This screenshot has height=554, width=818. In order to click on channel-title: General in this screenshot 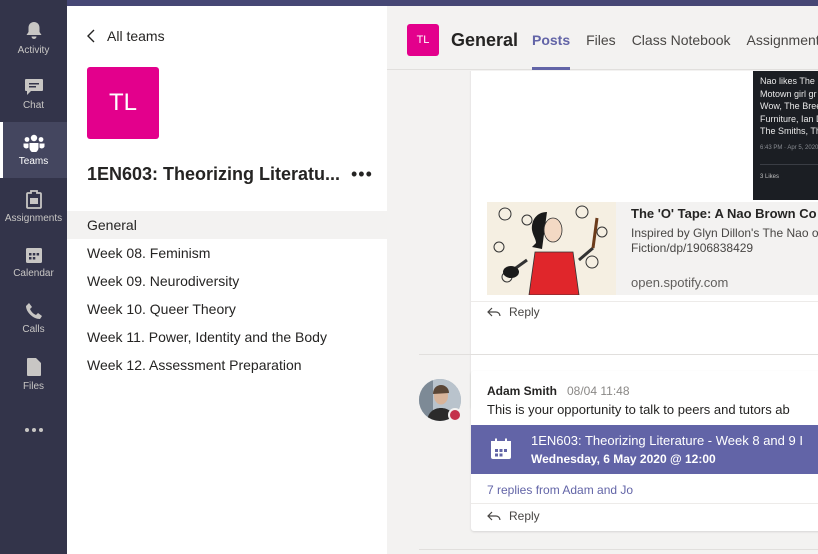, I will do `click(485, 40)`.